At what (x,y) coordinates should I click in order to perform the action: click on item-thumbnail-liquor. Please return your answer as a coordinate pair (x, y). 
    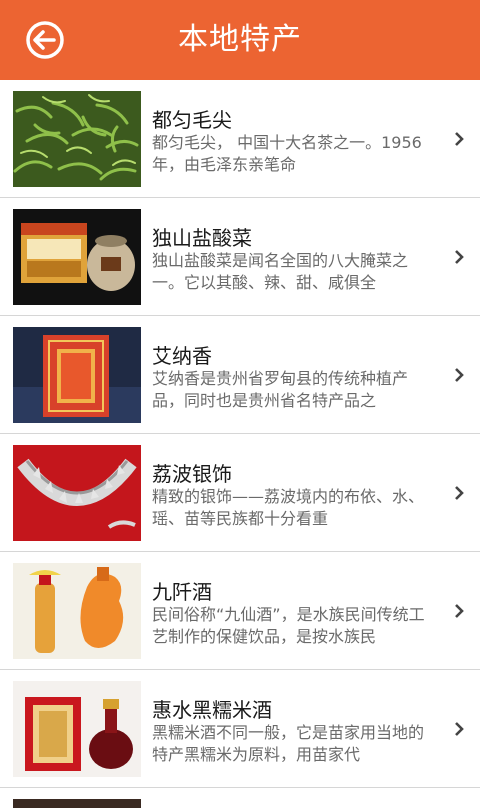
    Looking at the image, I should click on (77, 611).